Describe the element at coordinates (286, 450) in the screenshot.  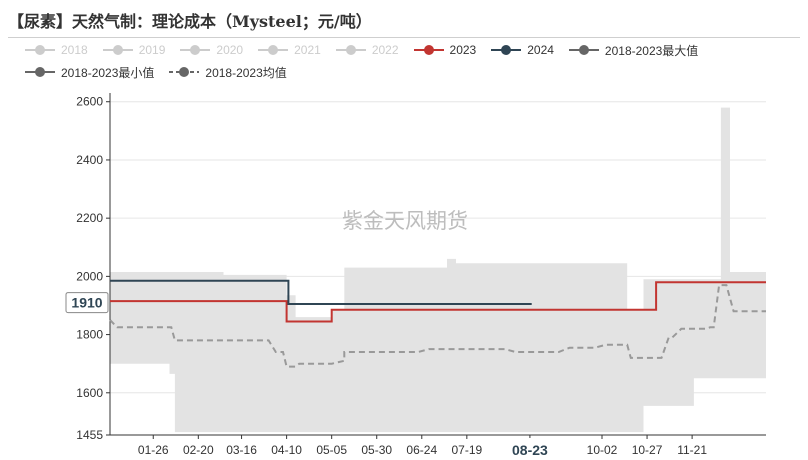
I see `x-tick-label: 04-10` at that location.